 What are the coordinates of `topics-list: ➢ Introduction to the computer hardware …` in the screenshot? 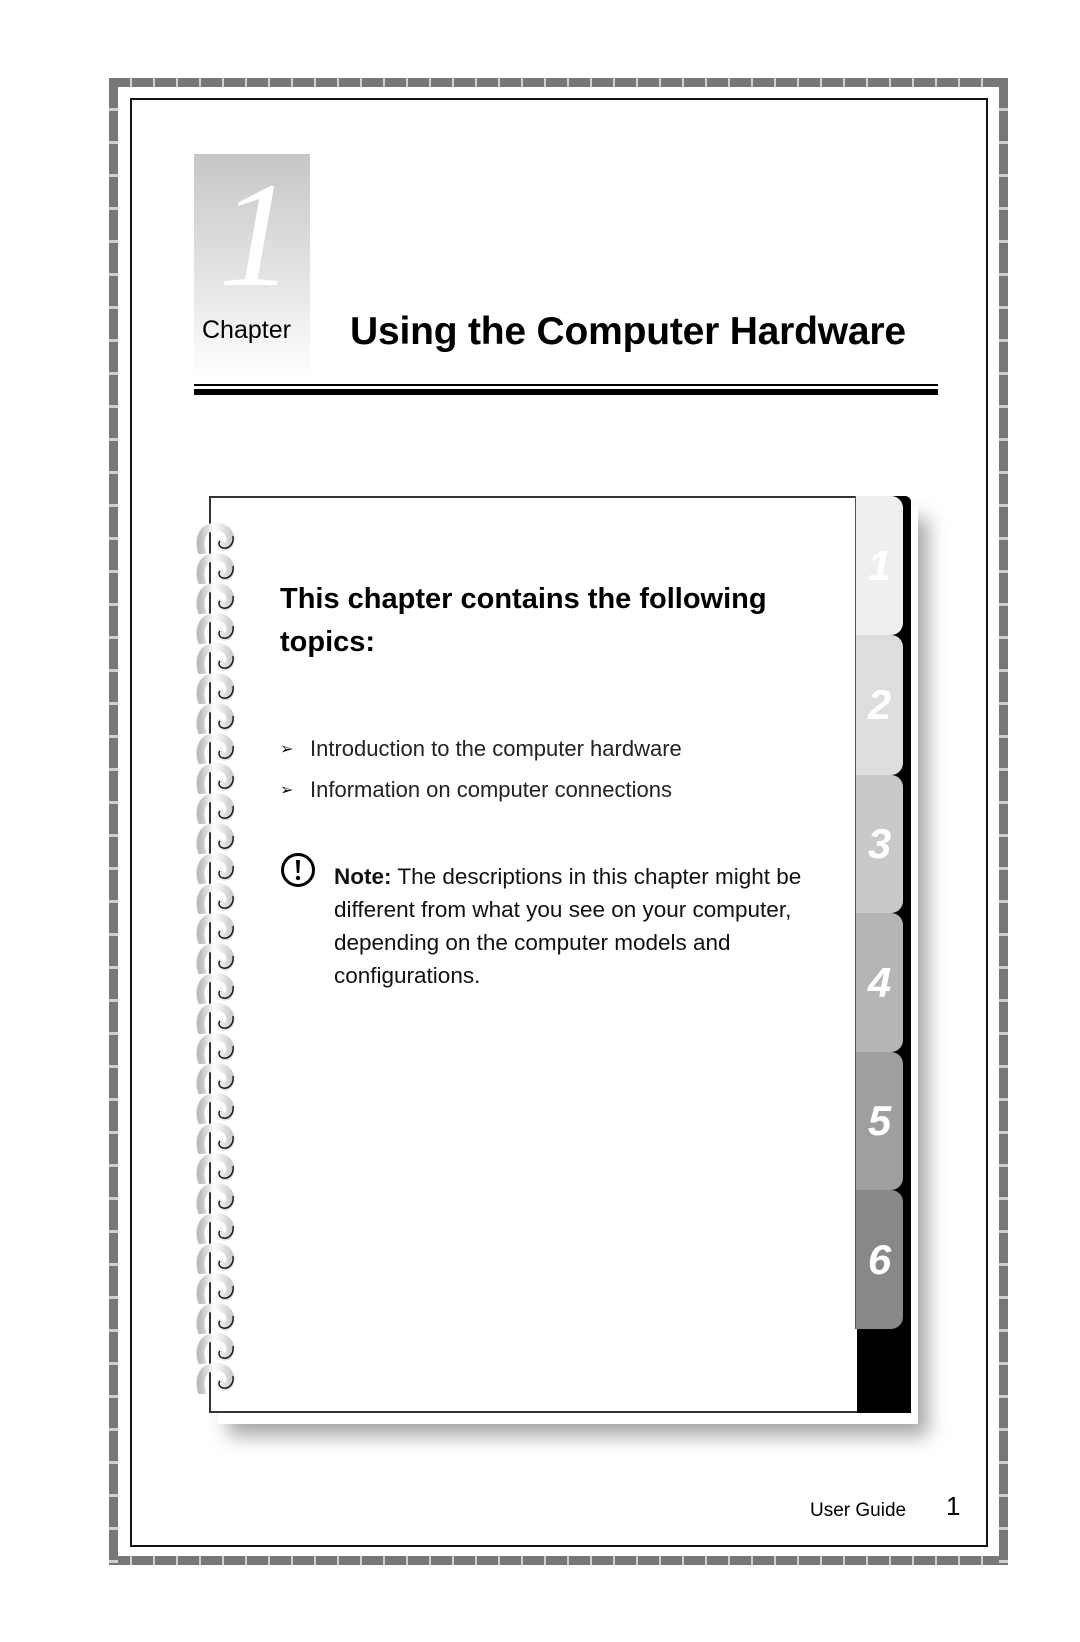 It's located at (481, 769).